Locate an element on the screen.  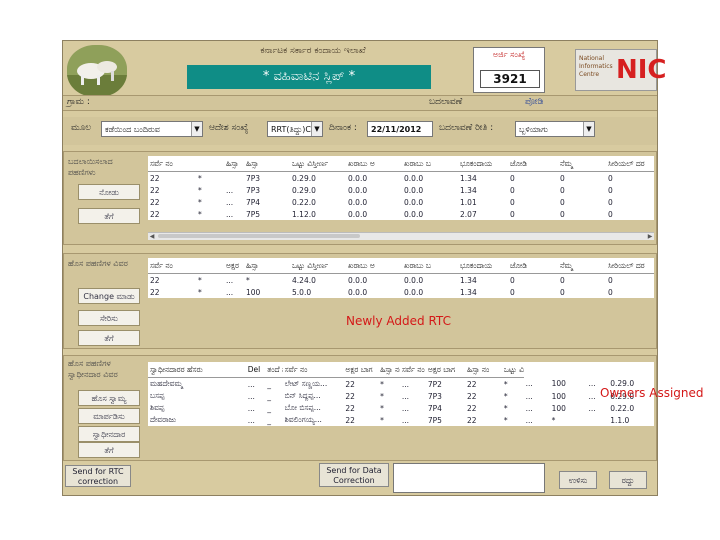
table-row: 22 *... 7P3 0.29.0 0.0.0 0.0.0 1.34 0 0 0 is located at coordinates (401, 190).